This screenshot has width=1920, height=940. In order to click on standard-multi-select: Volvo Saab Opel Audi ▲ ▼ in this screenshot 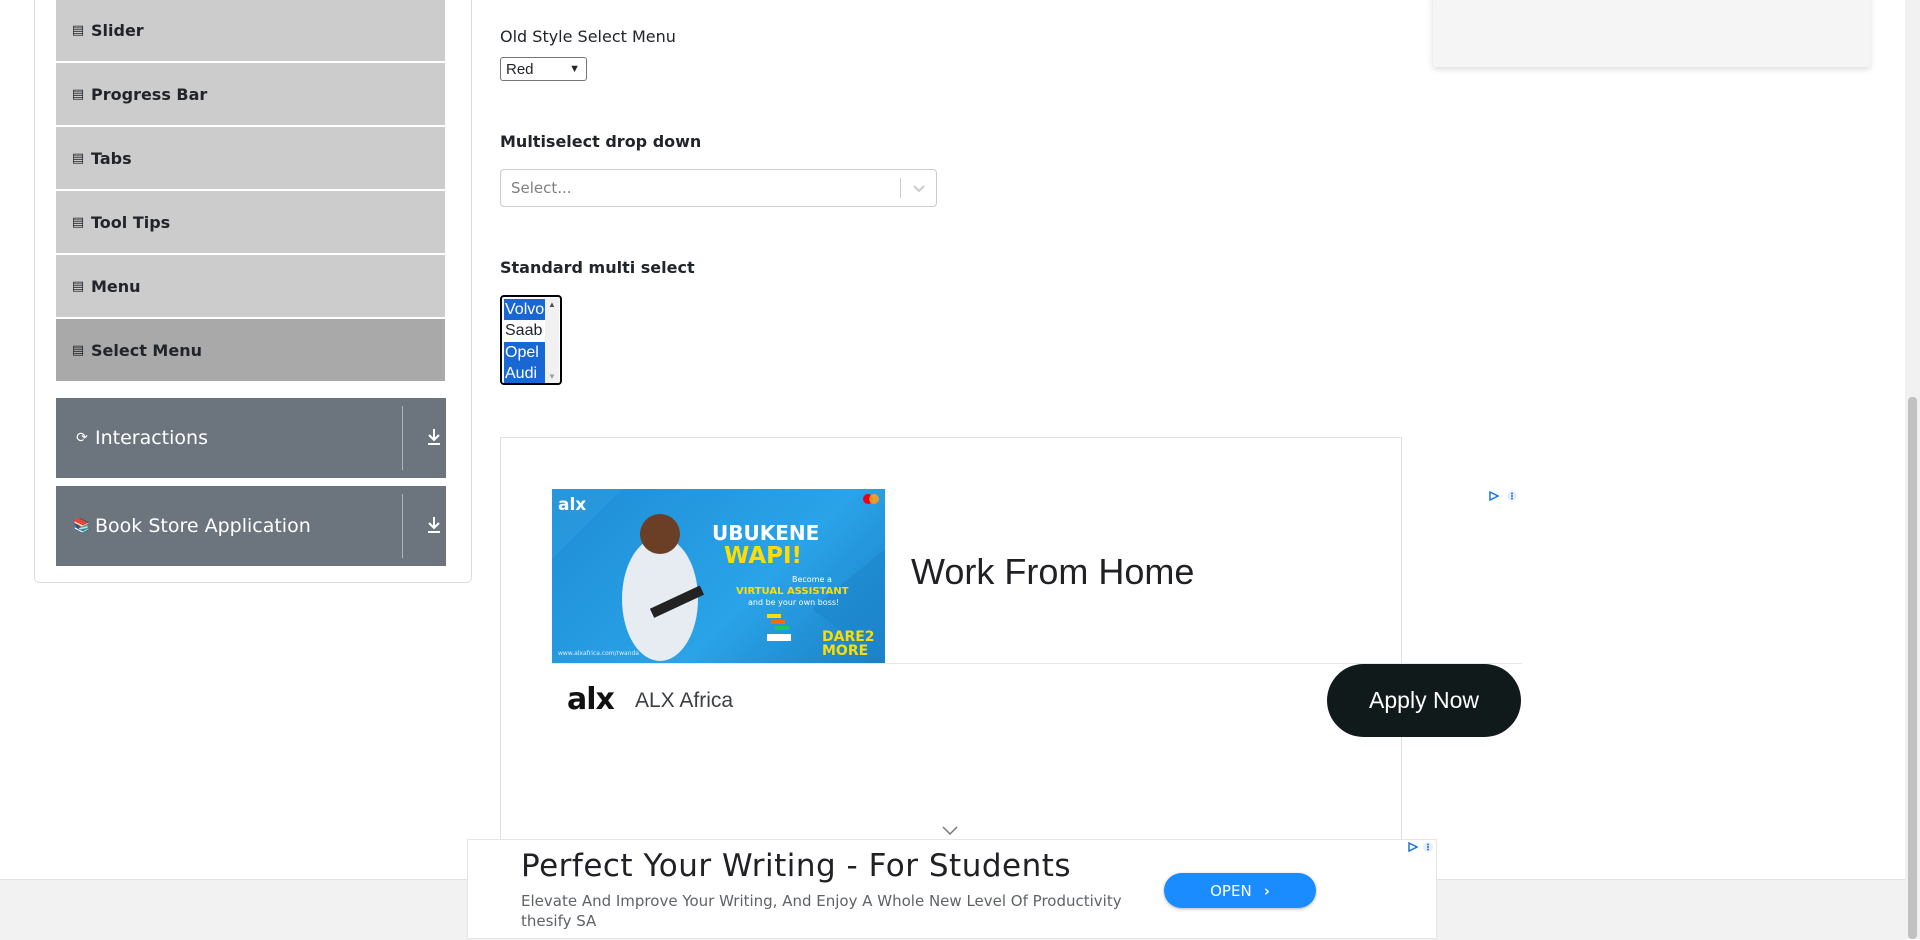, I will do `click(531, 340)`.